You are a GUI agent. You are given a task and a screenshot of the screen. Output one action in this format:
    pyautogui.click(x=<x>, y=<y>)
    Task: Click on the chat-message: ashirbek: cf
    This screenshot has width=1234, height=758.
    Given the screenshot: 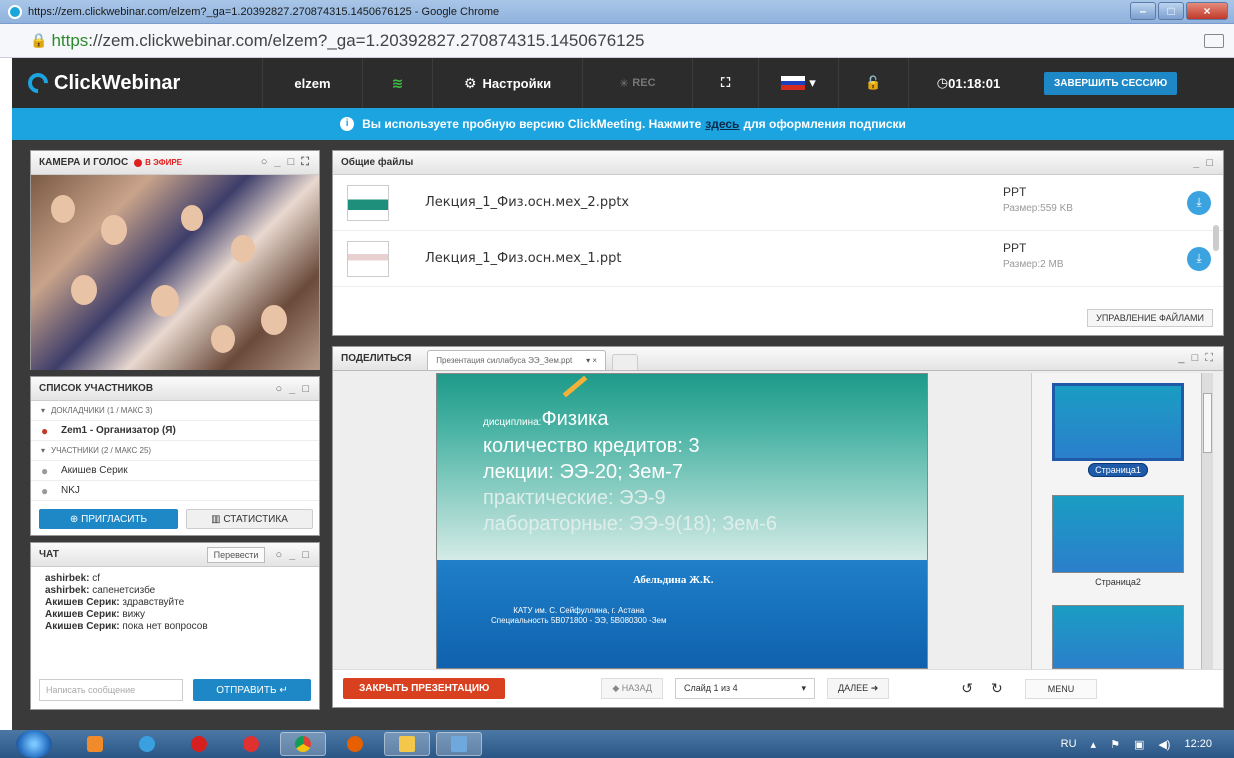 What is the action you would take?
    pyautogui.click(x=73, y=578)
    